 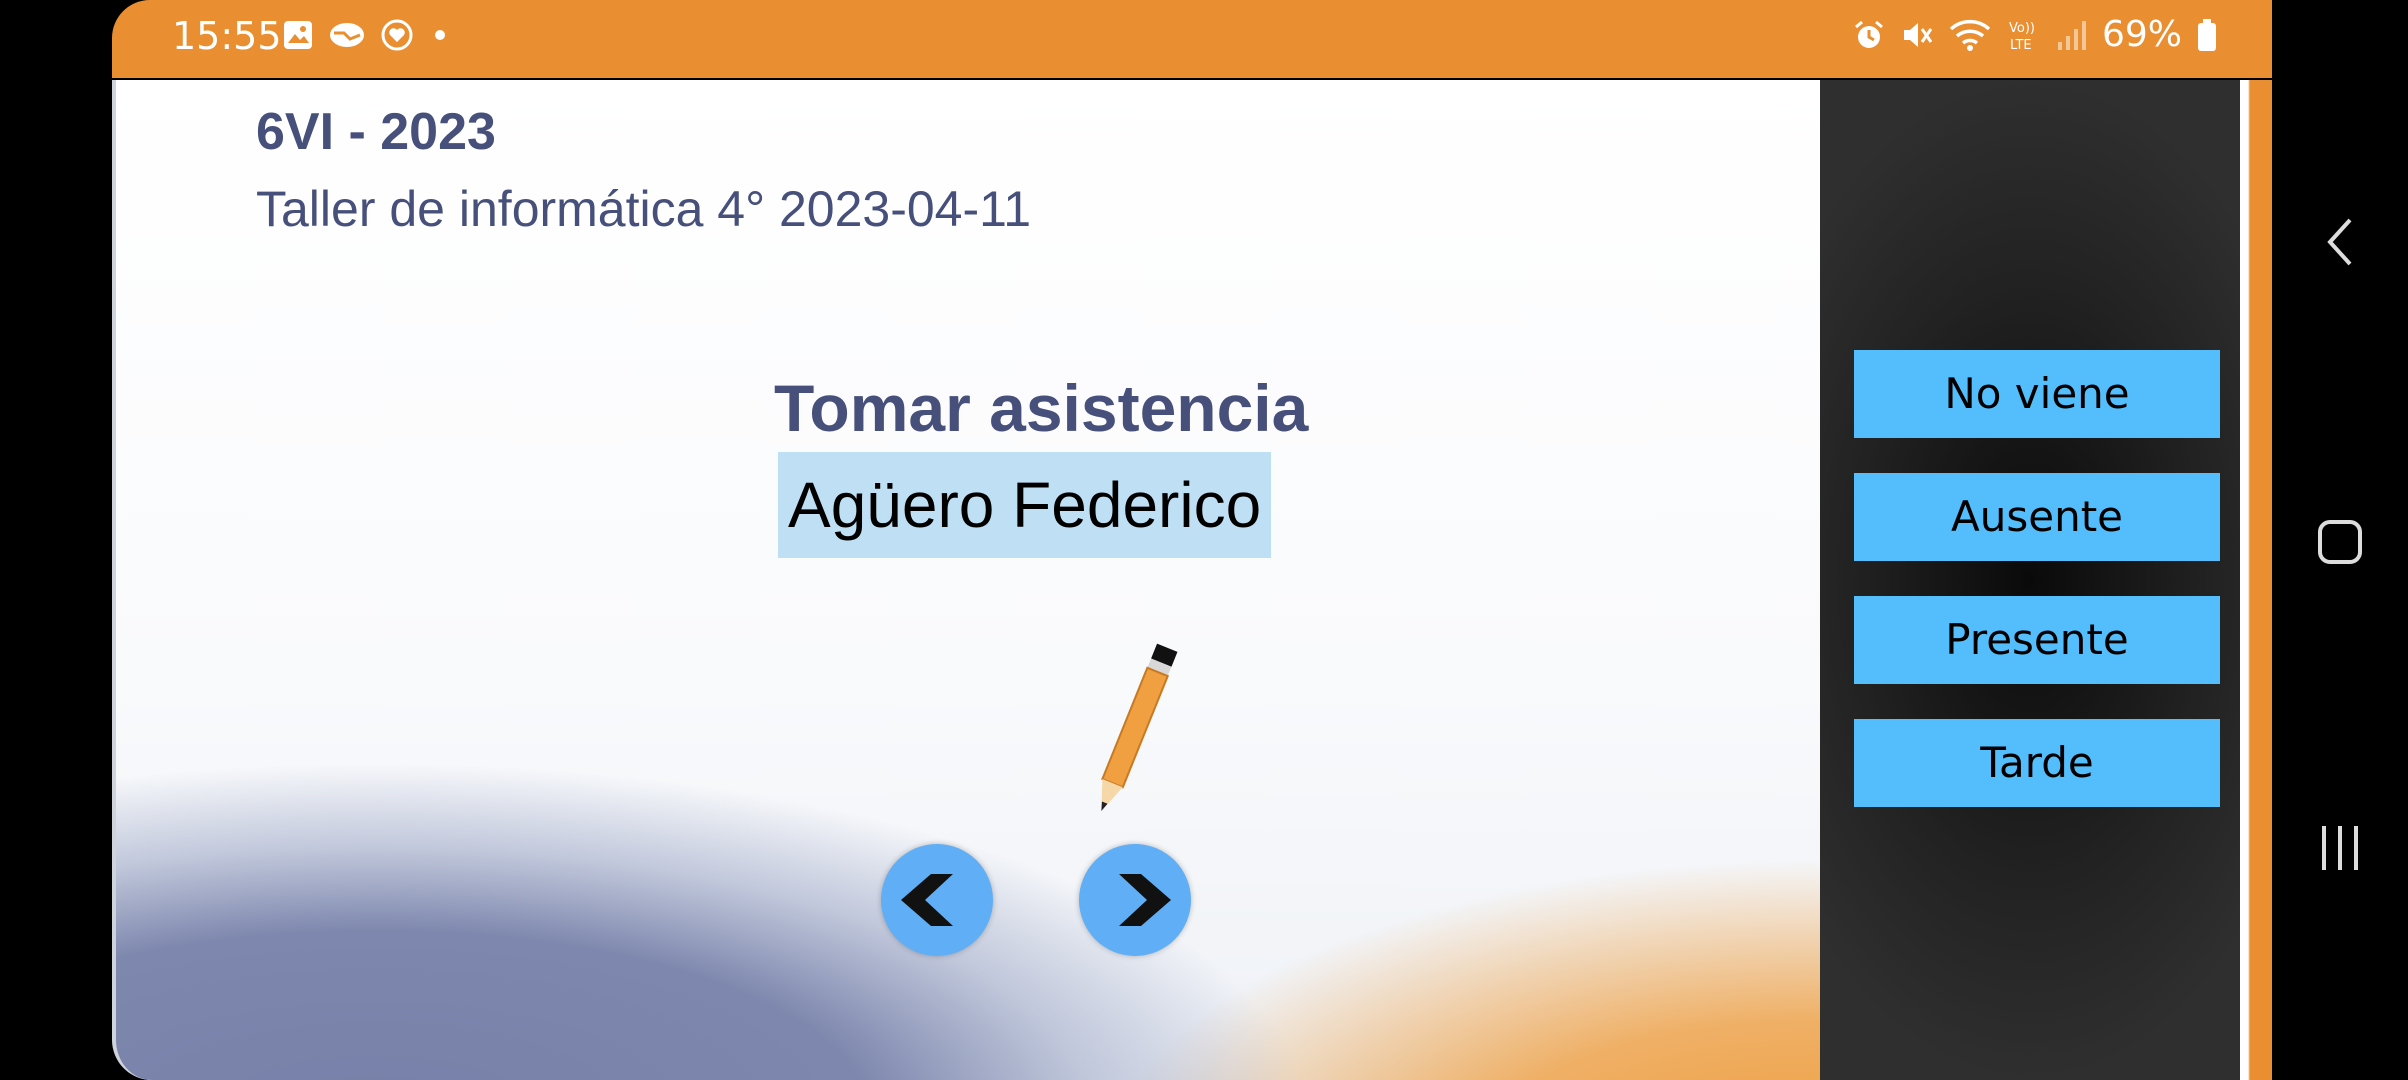 I want to click on heart-shield-icon, so click(x=397, y=35).